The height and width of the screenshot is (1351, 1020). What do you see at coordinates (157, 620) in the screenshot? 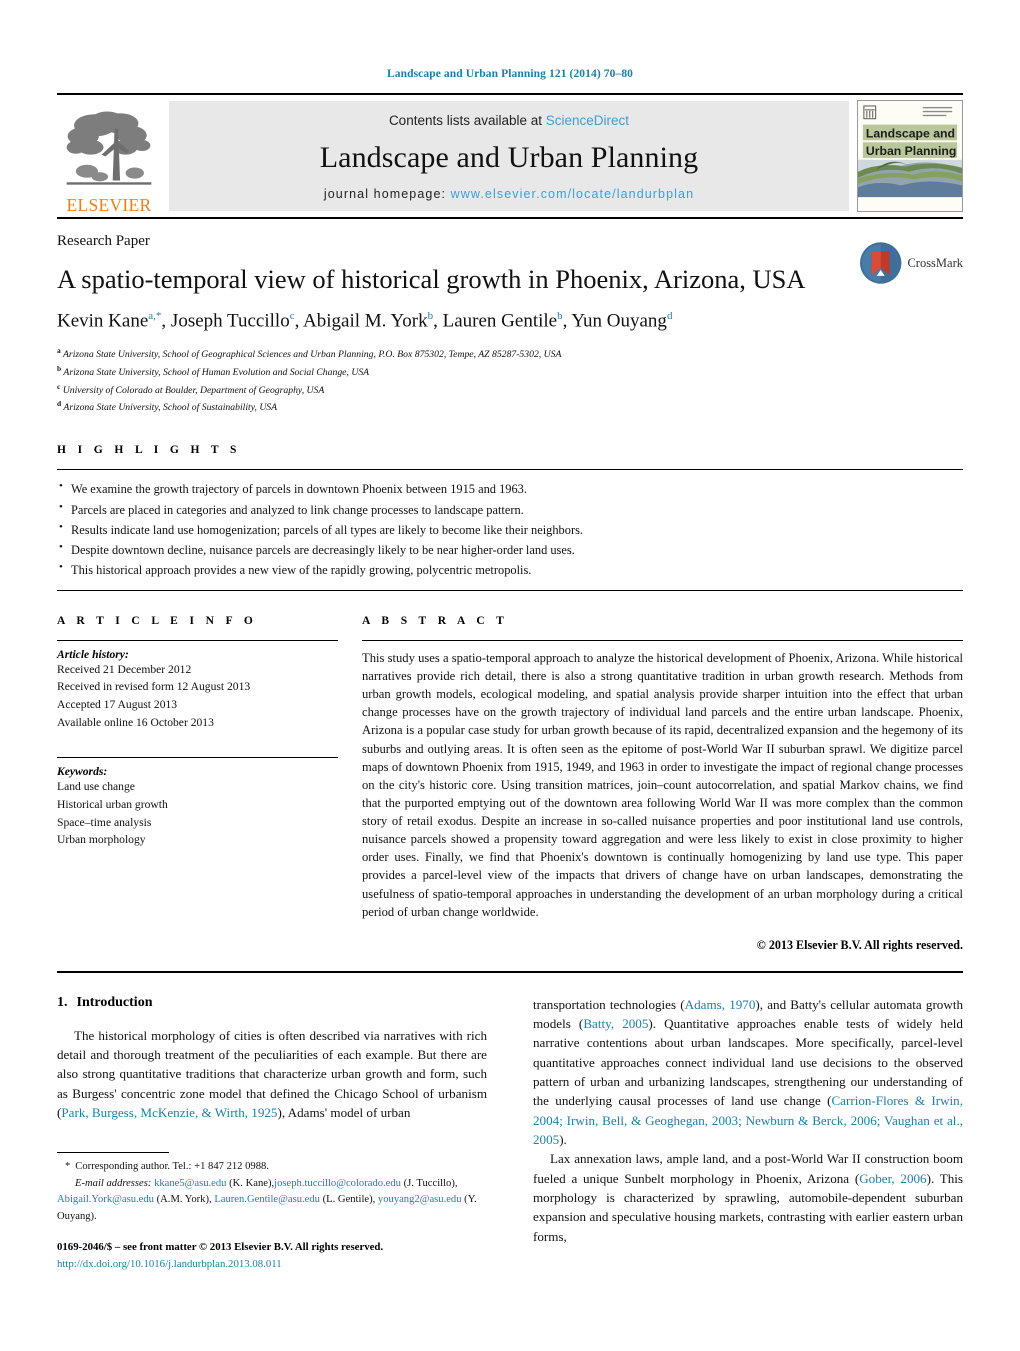
I see `article-info-heading: A R T I C L E I N F O` at bounding box center [157, 620].